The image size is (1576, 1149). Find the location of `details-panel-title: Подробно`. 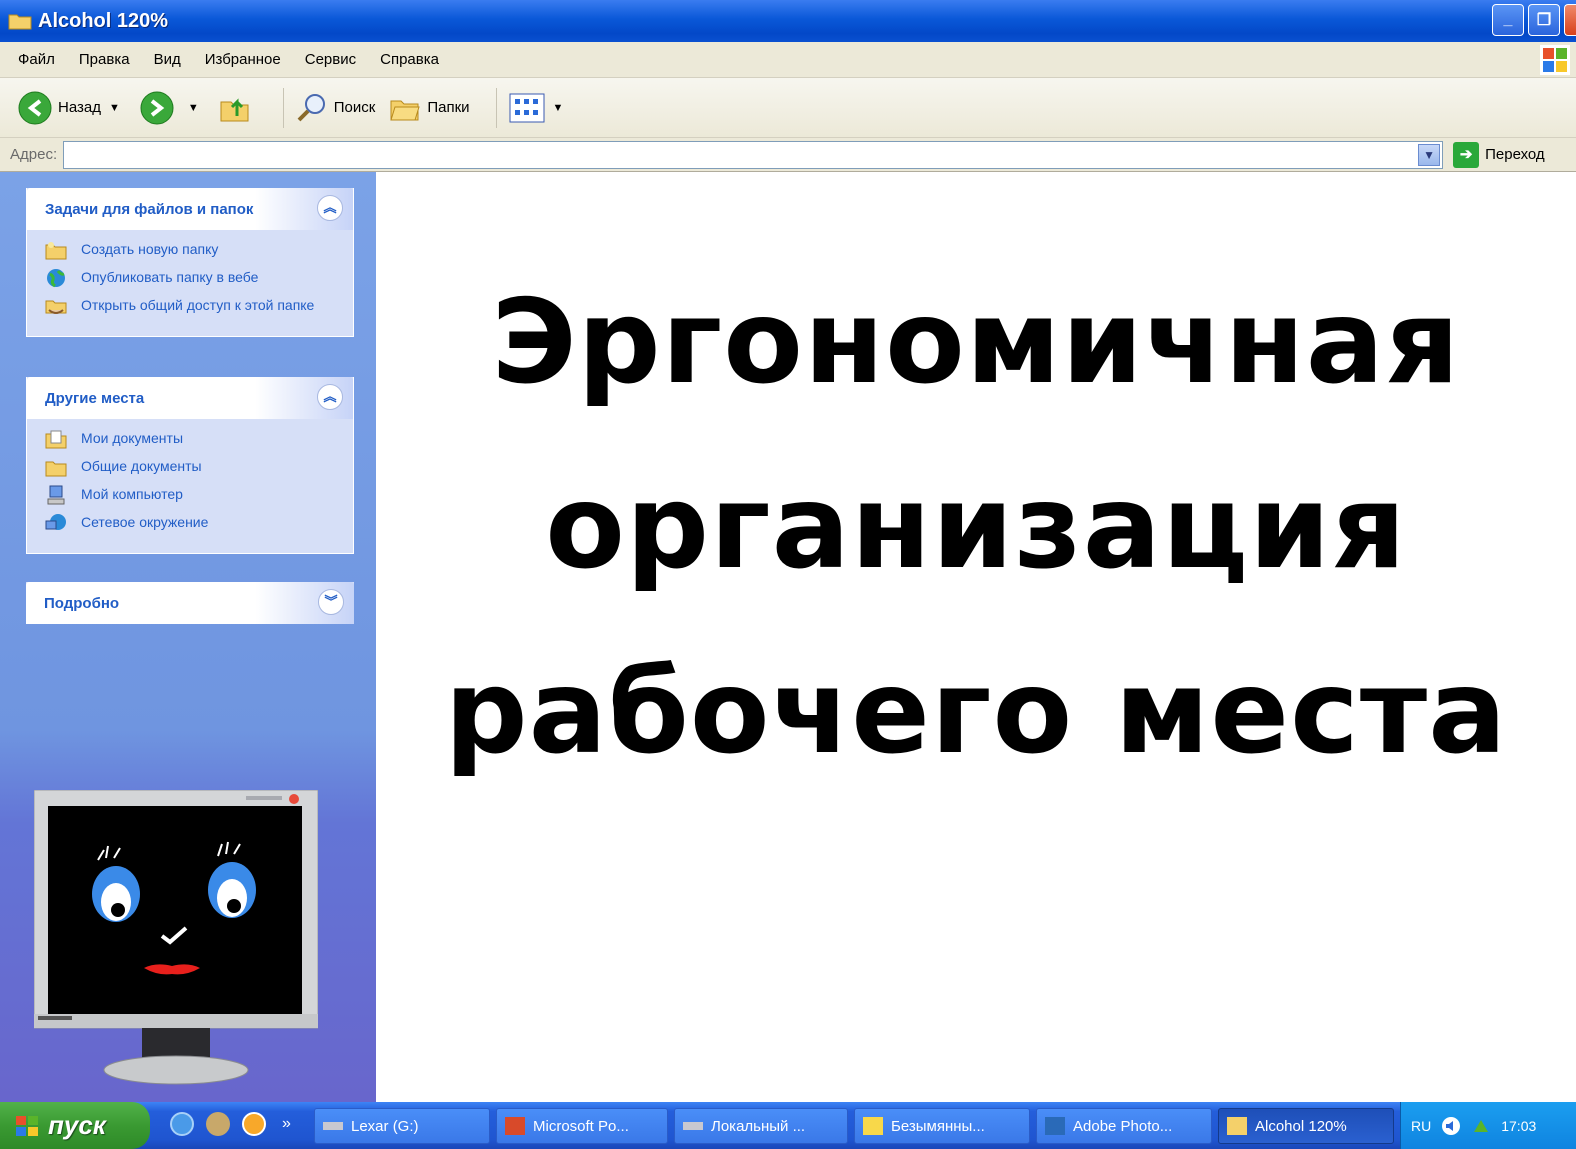

details-panel-title: Подробно is located at coordinates (82, 603).